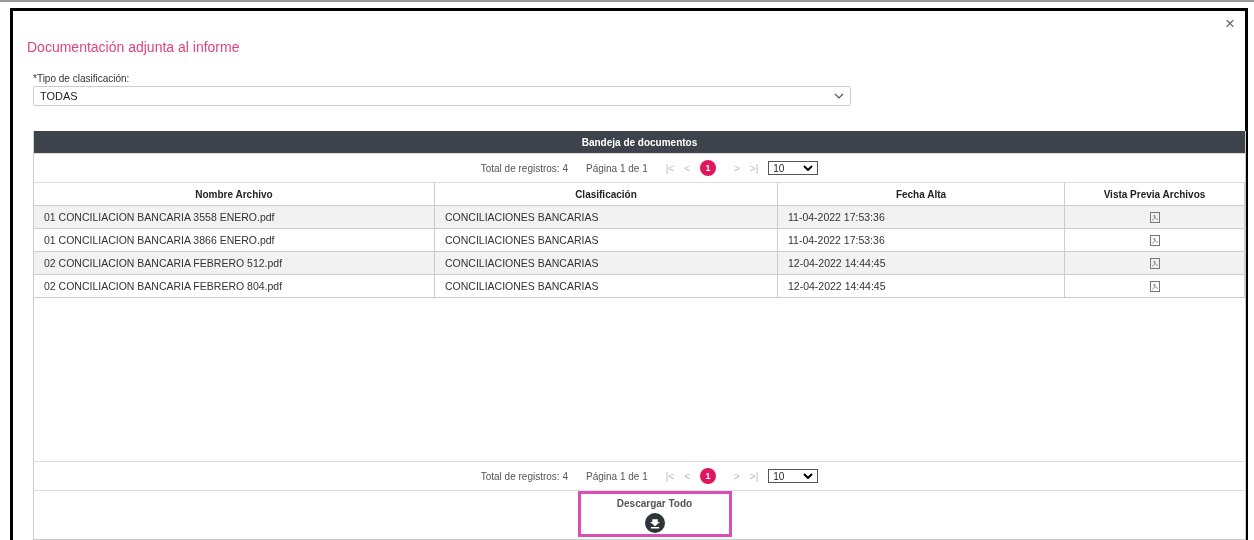 This screenshot has height=540, width=1254. I want to click on table-cell: 01 CONCILIACION BANCARIA 3866 ENERO.pdf, so click(234, 240).